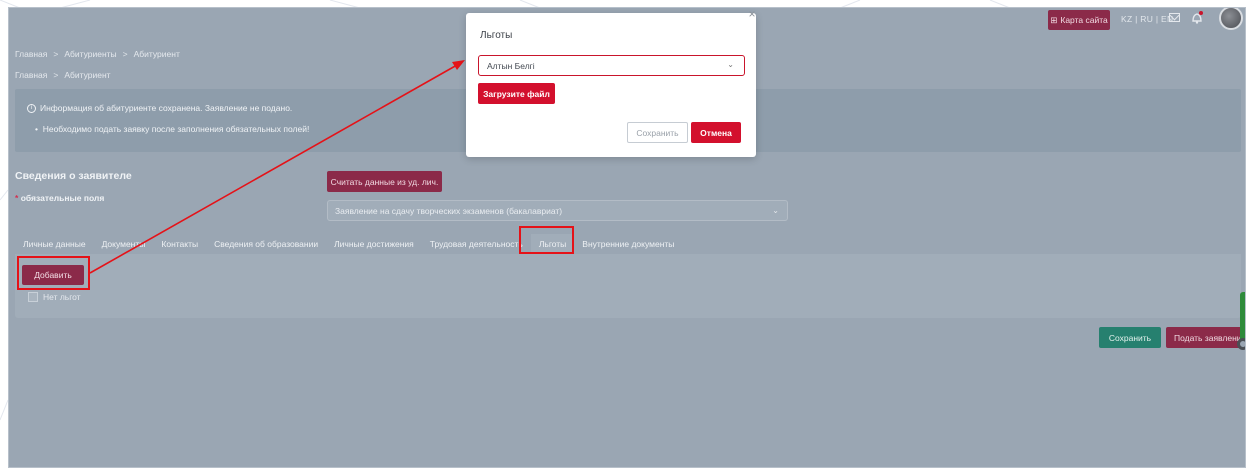 The image size is (1246, 468). Describe the element at coordinates (628, 286) in the screenshot. I see `benefits-panel` at that location.